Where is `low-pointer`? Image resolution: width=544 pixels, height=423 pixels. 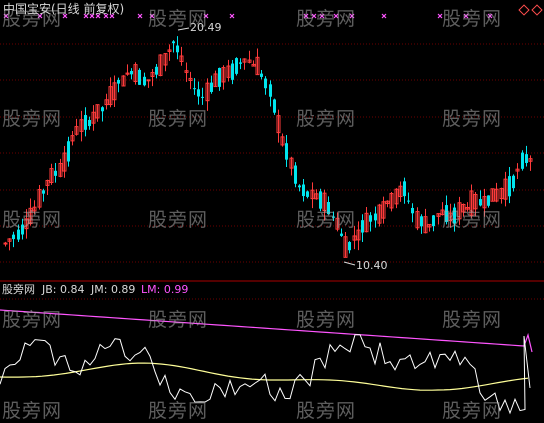 low-pointer is located at coordinates (349, 263).